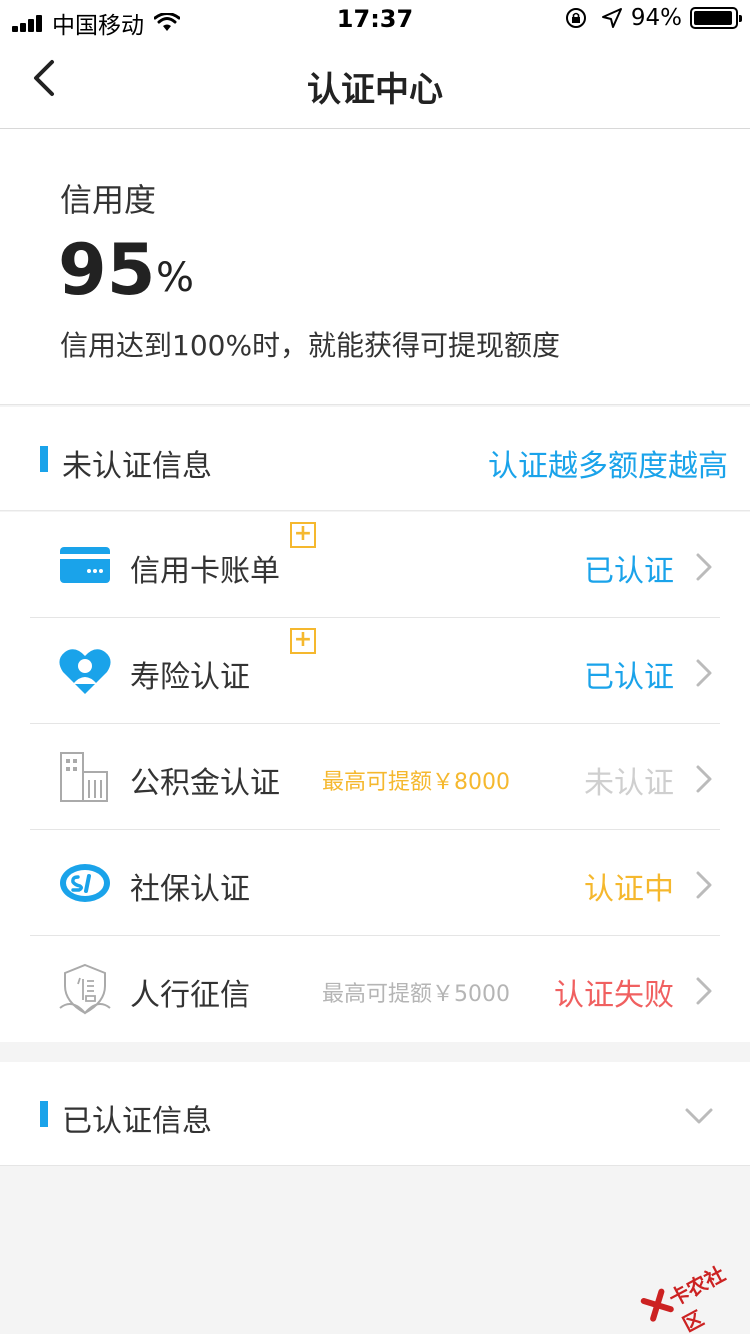 Image resolution: width=750 pixels, height=1334 pixels. Describe the element at coordinates (137, 1121) in the screenshot. I see `verified-section-title: 已认证信息` at that location.